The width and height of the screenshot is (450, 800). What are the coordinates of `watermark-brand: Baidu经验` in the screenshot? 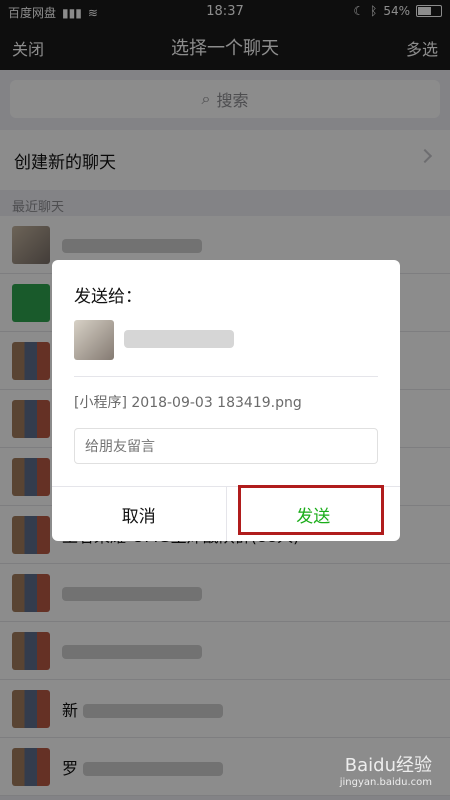 It's located at (388, 765).